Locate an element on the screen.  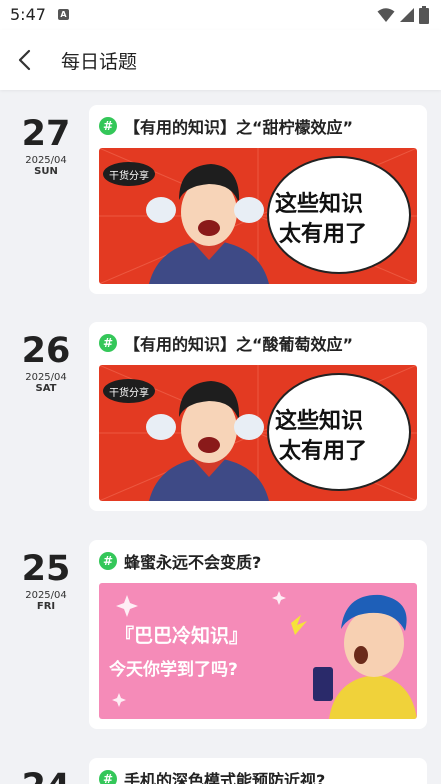
date-block: 24 is located at coordinates (46, 776).